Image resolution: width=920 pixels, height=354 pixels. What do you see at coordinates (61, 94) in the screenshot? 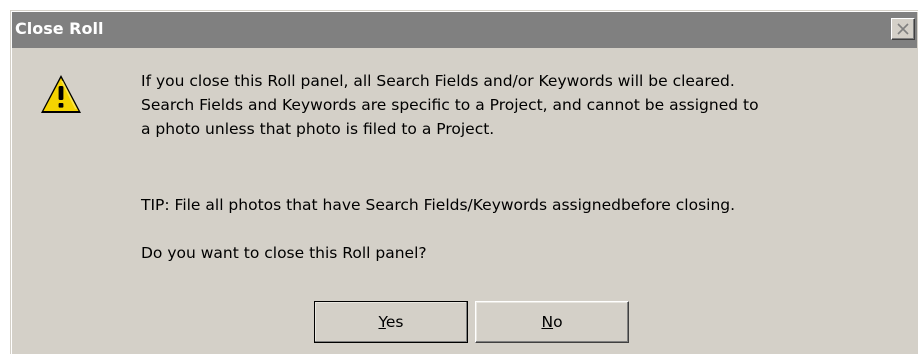
I see `warning-icon` at bounding box center [61, 94].